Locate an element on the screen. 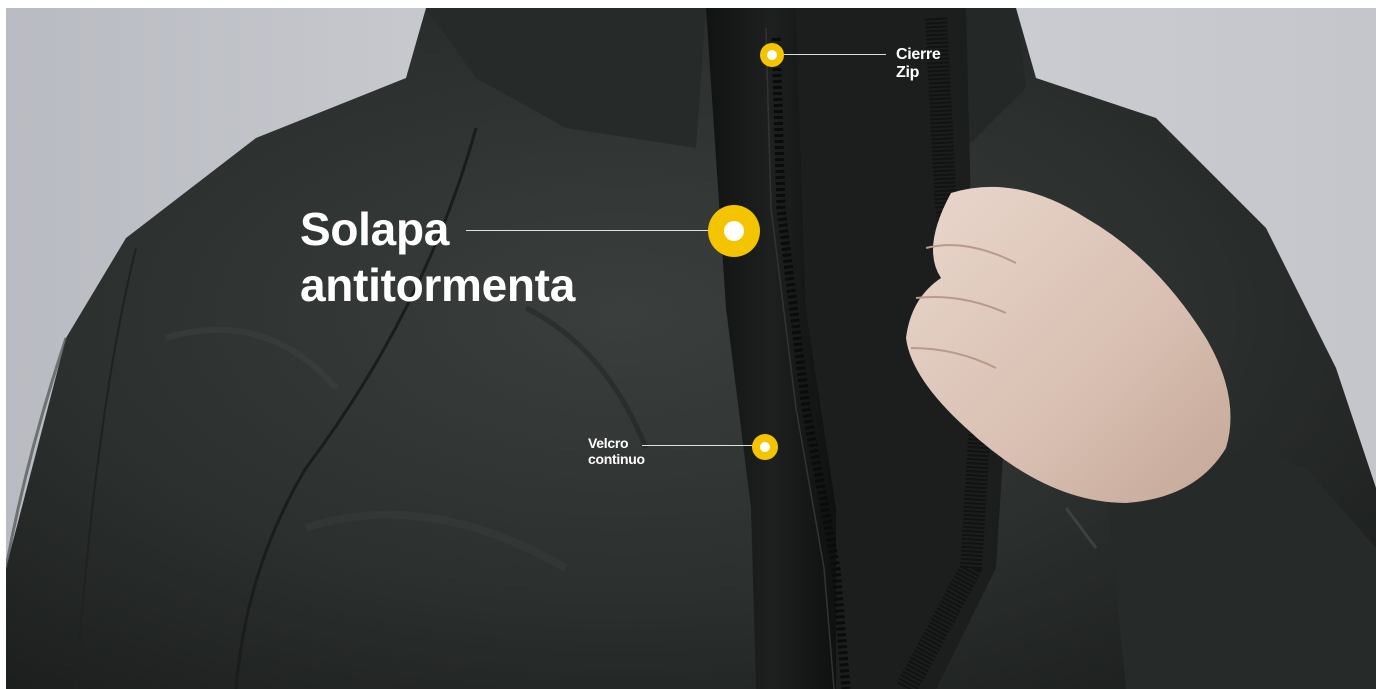  label-velcro: Velcro is located at coordinates (608, 443).